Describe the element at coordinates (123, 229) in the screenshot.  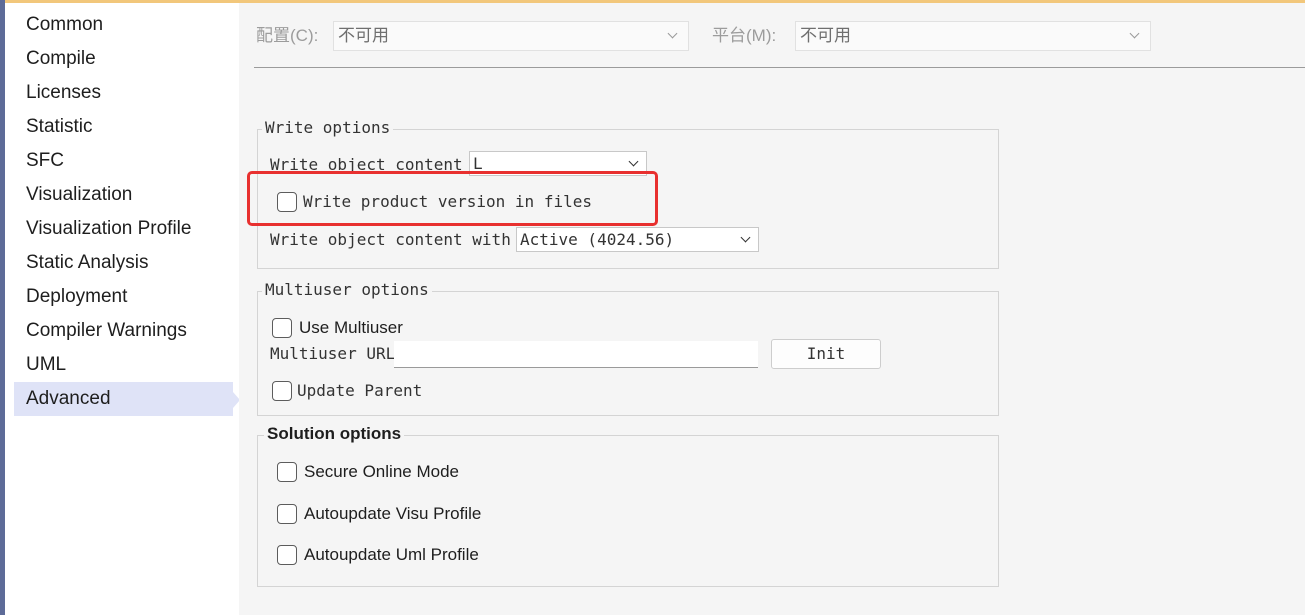
I see `sidebar-item-visualization-profile: Visualization Profile` at that location.